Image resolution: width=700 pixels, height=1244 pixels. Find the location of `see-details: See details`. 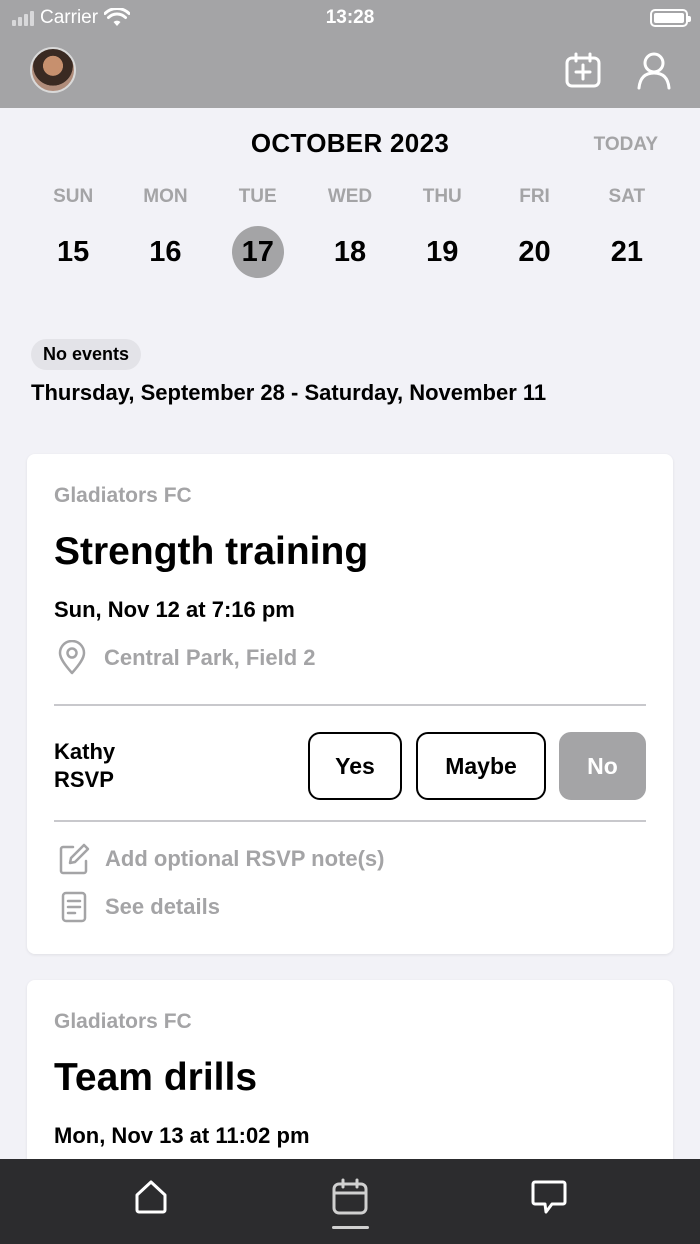

see-details: See details is located at coordinates (138, 907).